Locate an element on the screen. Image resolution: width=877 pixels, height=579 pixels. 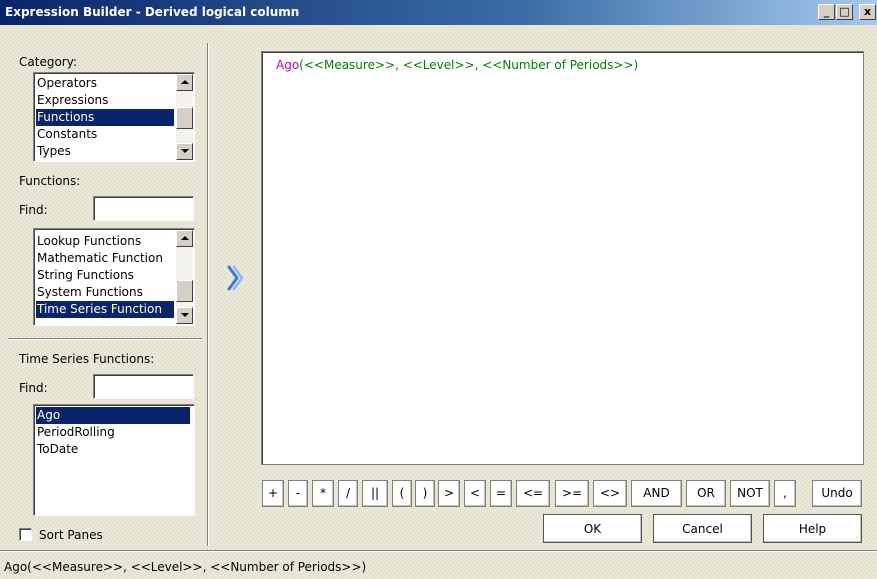
maximize-icon: □ is located at coordinates (844, 11).